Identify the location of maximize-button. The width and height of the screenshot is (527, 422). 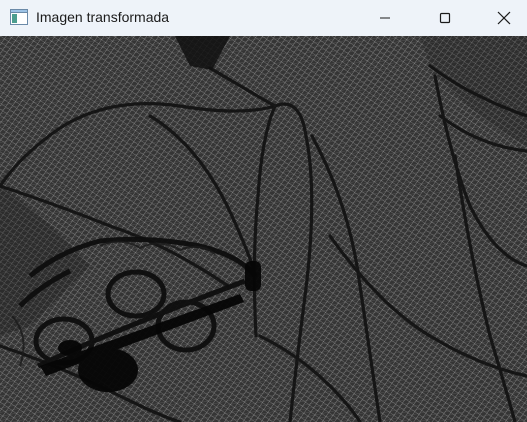
(445, 18).